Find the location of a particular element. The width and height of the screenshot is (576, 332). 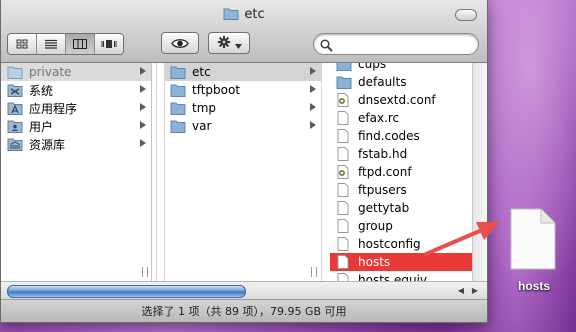

desktop-file-label: hosts is located at coordinates (534, 286).